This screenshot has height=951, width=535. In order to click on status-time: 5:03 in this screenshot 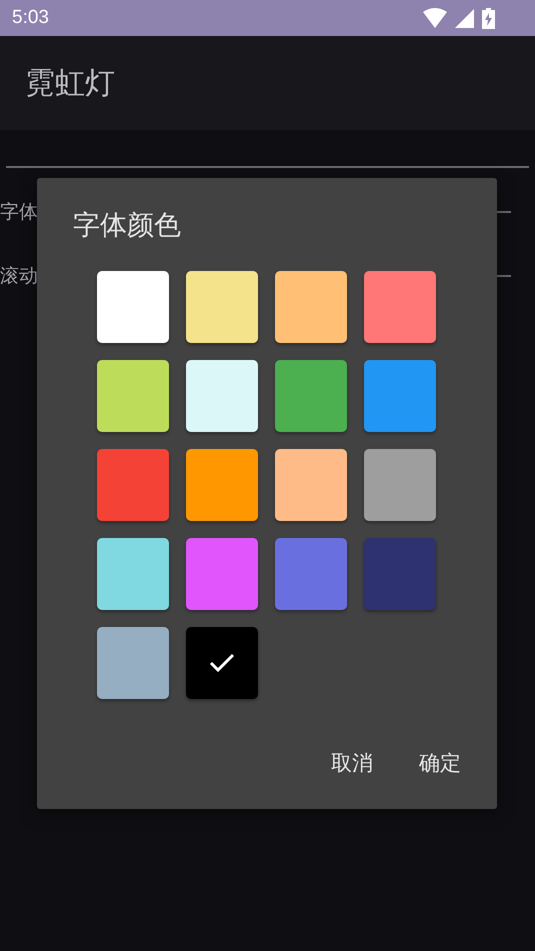, I will do `click(30, 18)`.